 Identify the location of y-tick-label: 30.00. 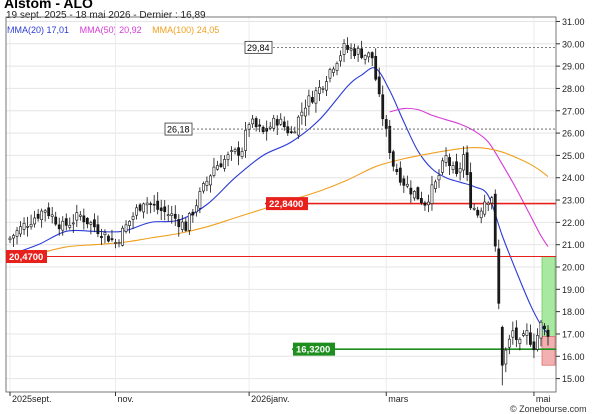
(573, 44).